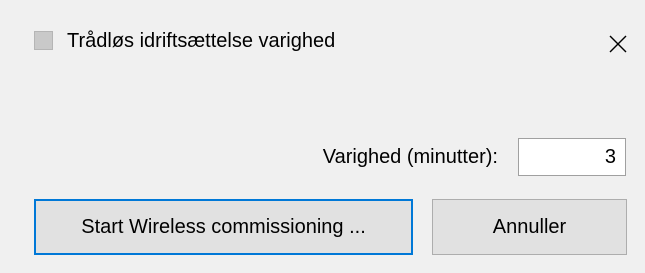 The width and height of the screenshot is (645, 273). I want to click on duration-label: Varighed (minutter):, so click(410, 157).